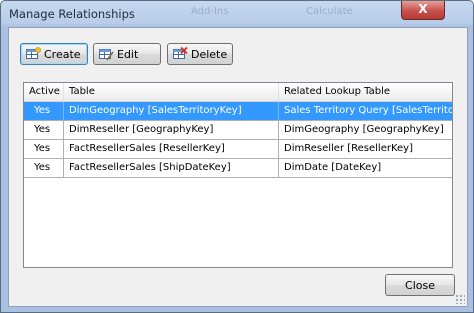  I want to click on related-lookup-cell: DimGeography [GeographyKey], so click(364, 129).